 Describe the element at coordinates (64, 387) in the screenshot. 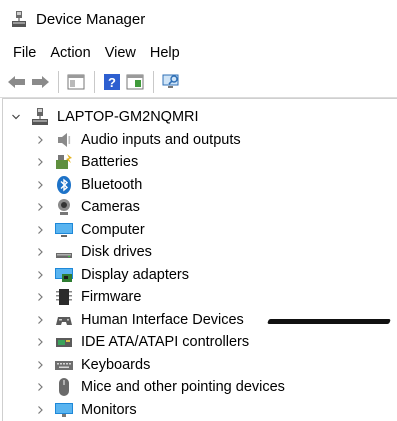

I see `mouse-icon` at that location.